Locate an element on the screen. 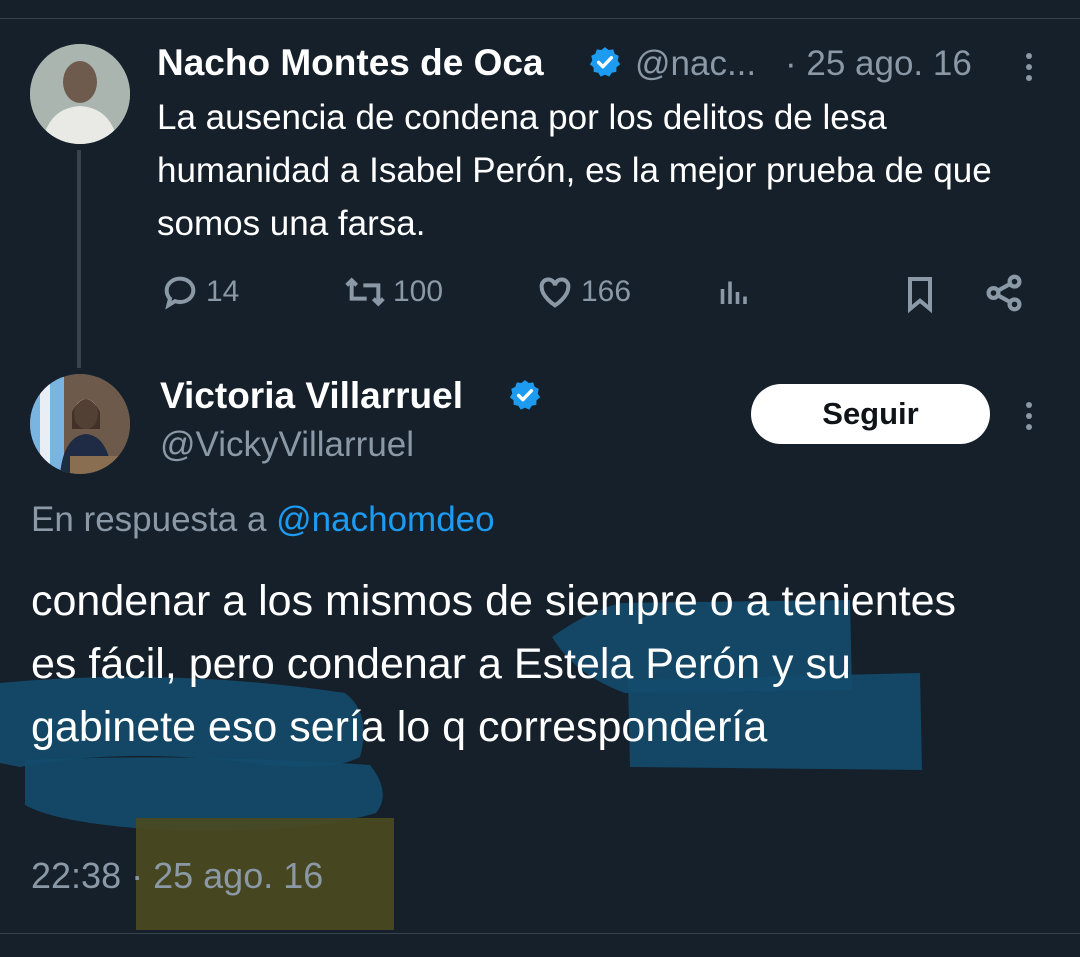  author-name: Nacho Montes de Oca is located at coordinates (350, 63).